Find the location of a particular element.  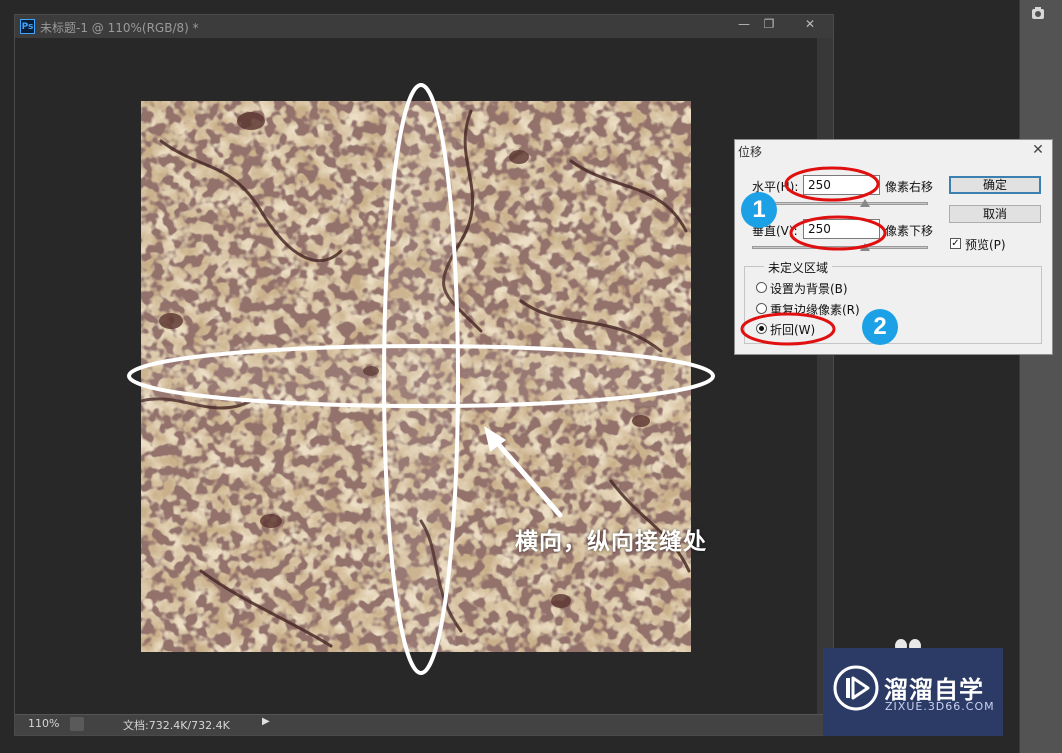

step-badge-2: 2 is located at coordinates (880, 327).